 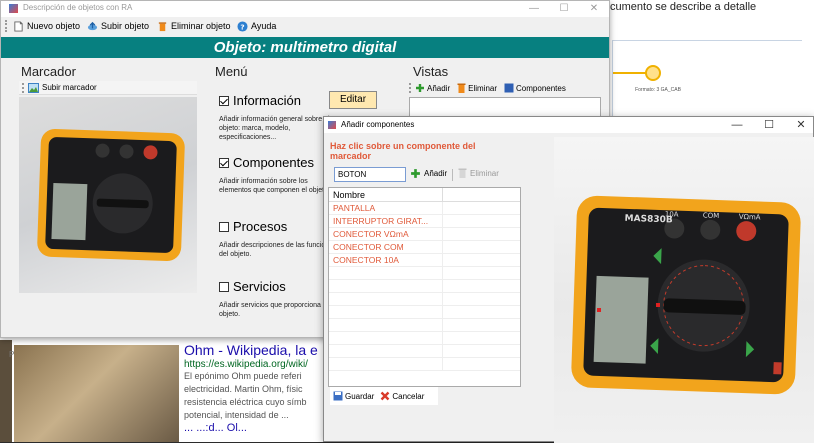 What do you see at coordinates (386, 260) in the screenshot?
I see `component-name-cell: CONECTOR 10A` at bounding box center [386, 260].